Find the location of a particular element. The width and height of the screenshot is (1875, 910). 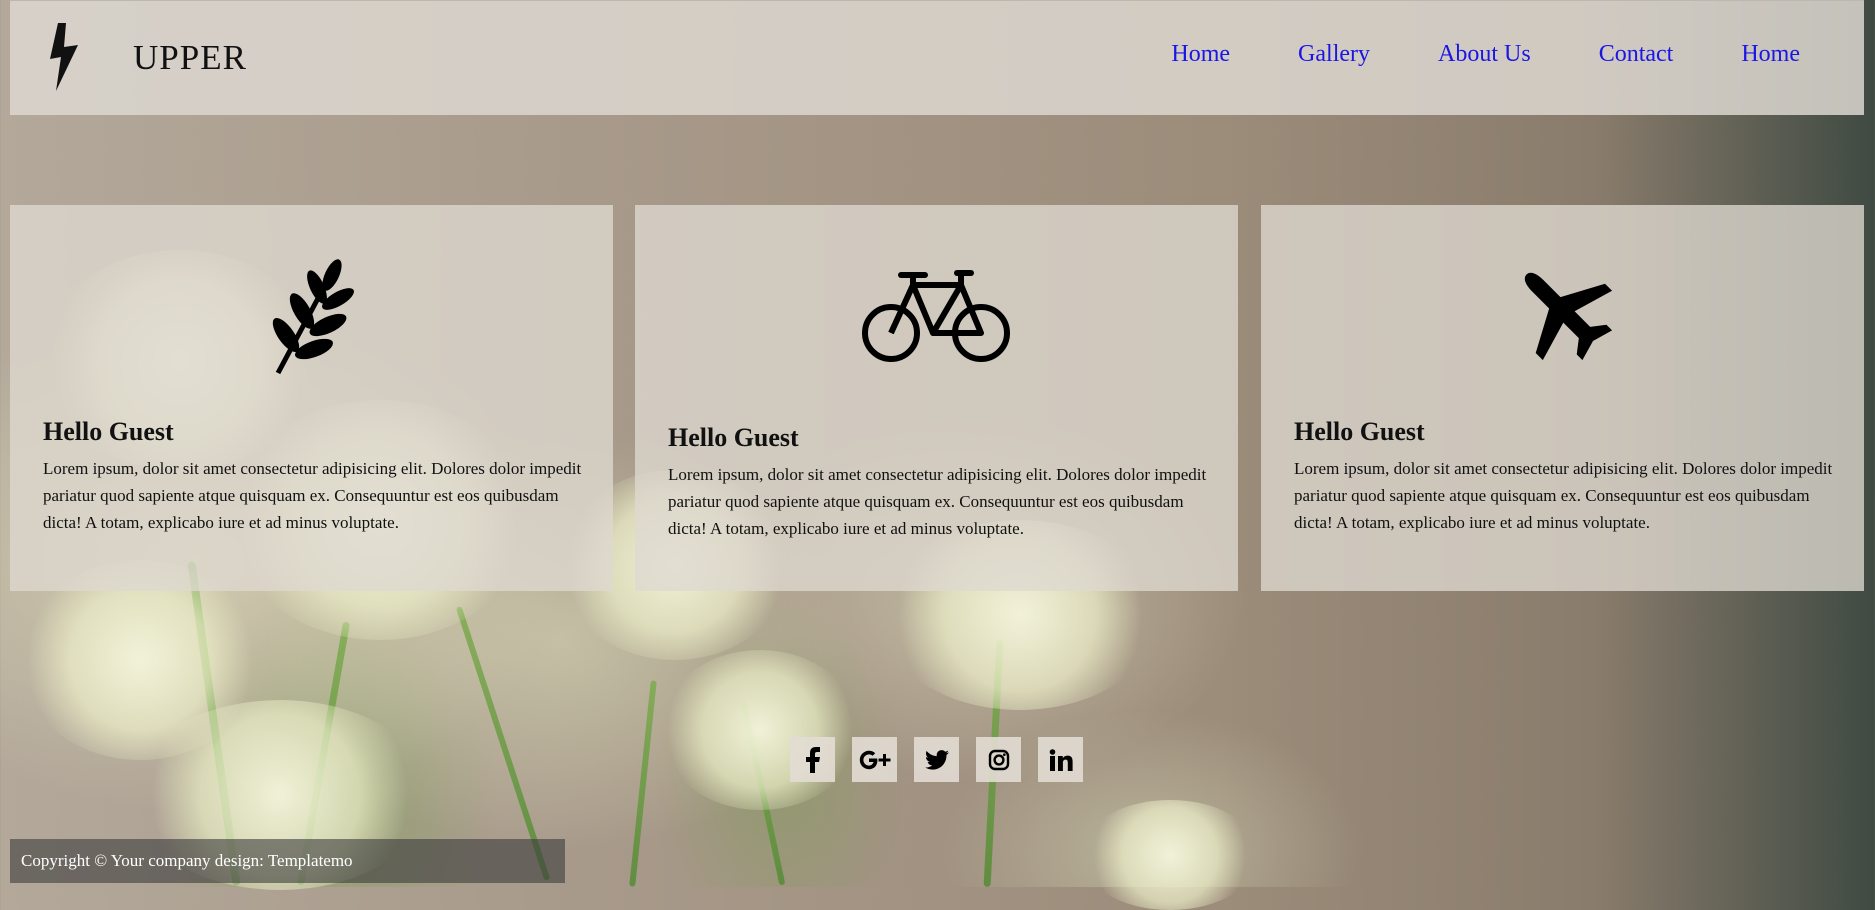

social-links is located at coordinates (936, 759).